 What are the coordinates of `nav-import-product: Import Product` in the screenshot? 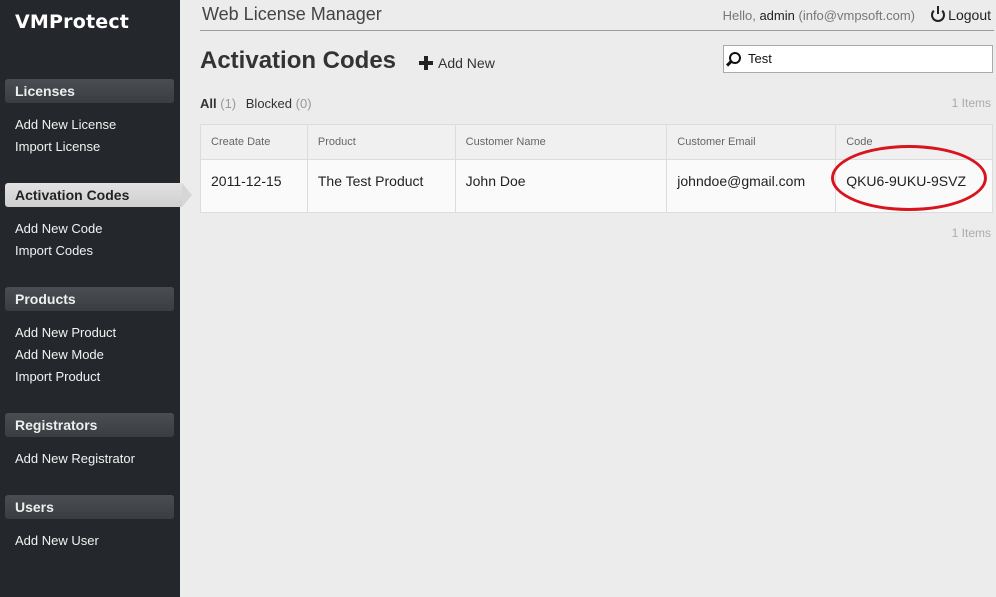 It's located at (57, 376).